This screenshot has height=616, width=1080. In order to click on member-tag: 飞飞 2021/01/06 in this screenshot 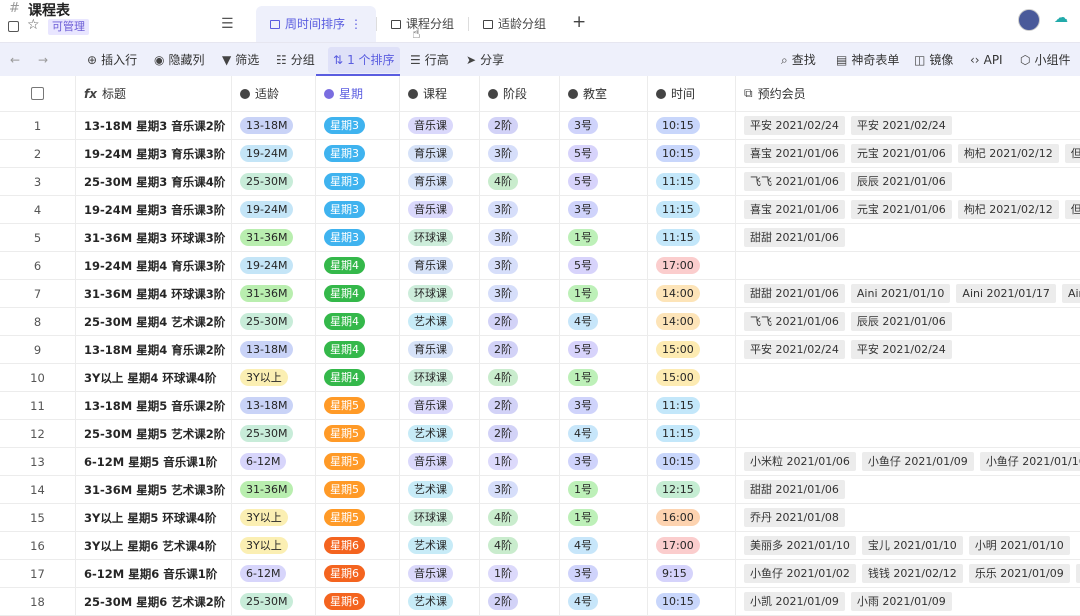, I will do `click(794, 321)`.